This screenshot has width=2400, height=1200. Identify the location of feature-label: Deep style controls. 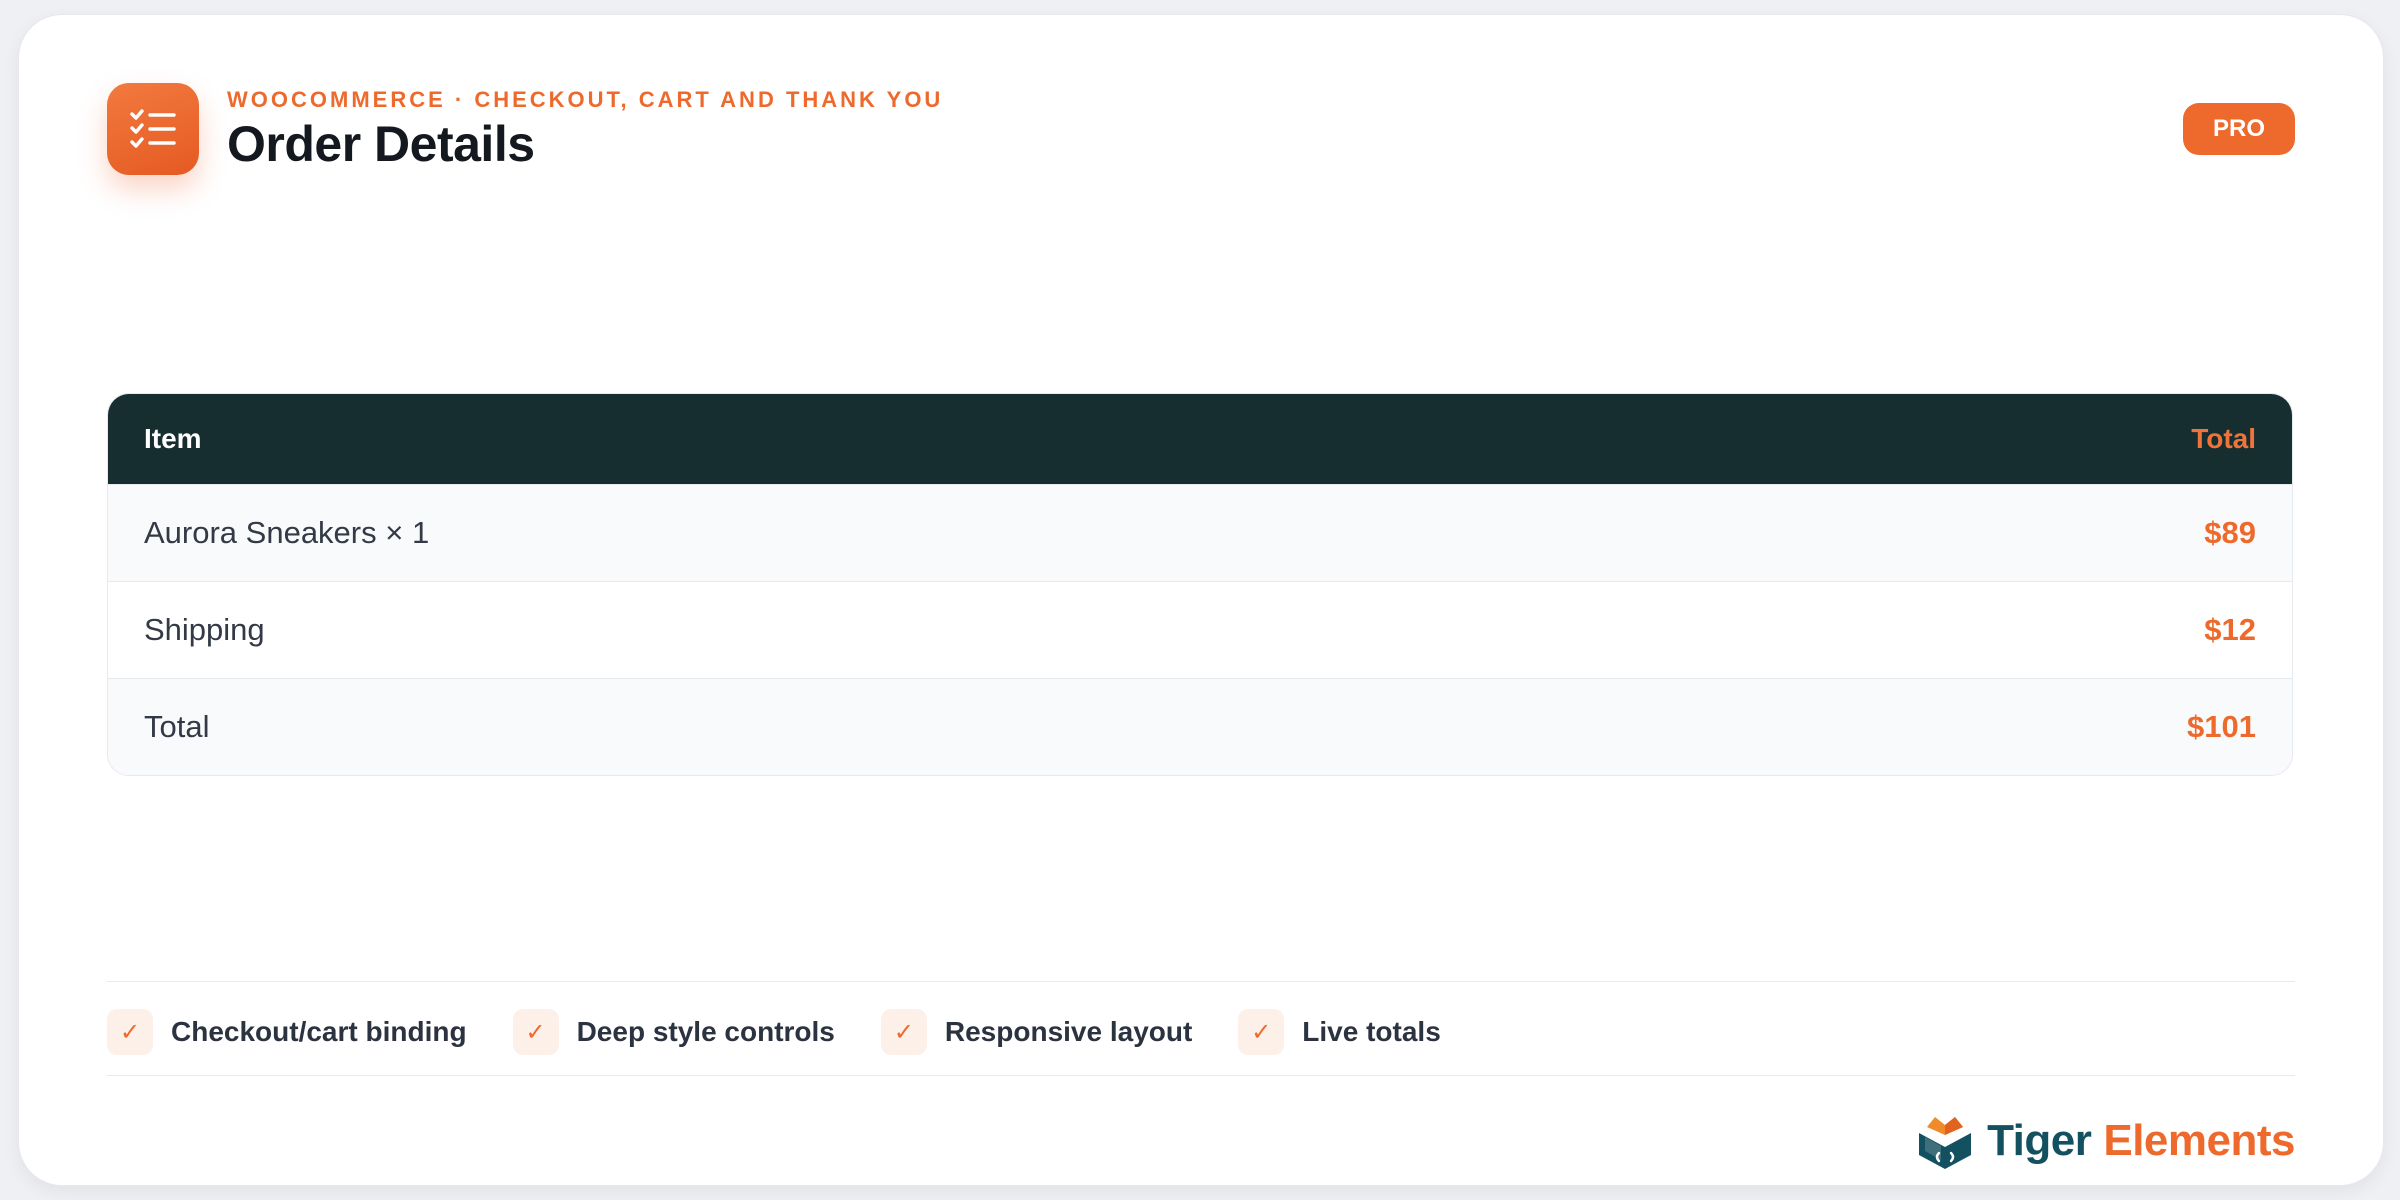
(705, 1031).